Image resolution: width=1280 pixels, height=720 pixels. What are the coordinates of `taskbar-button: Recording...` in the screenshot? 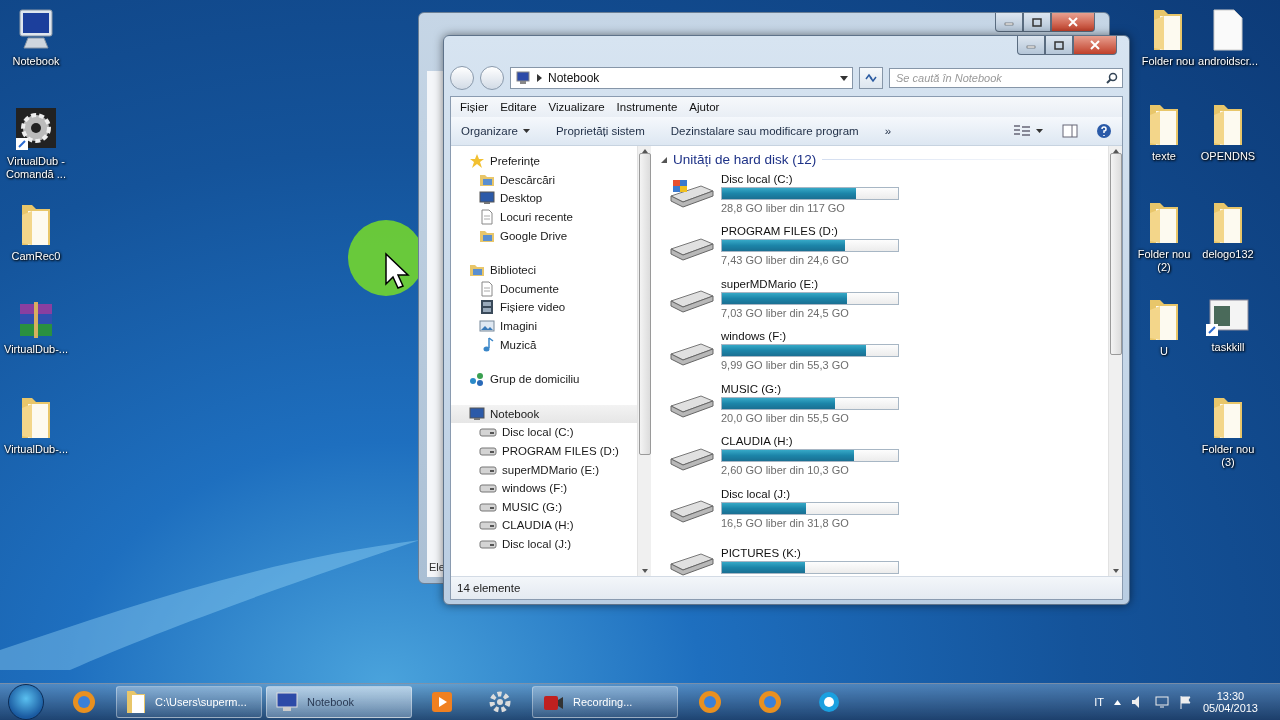 It's located at (605, 702).